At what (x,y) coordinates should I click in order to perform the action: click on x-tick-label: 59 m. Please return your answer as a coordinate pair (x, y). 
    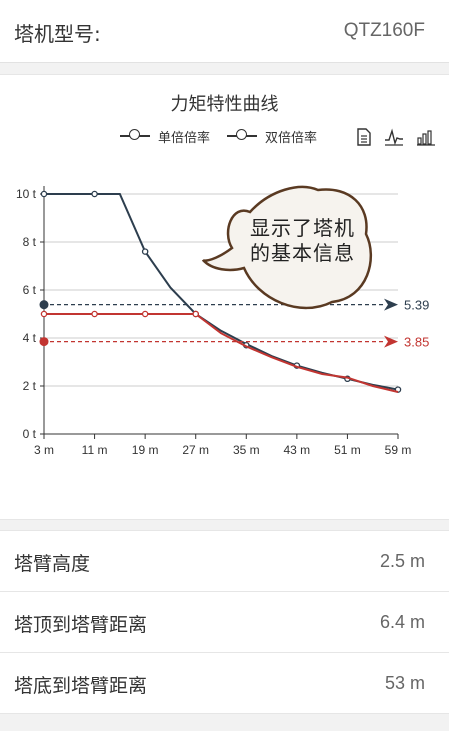
    Looking at the image, I should click on (398, 450).